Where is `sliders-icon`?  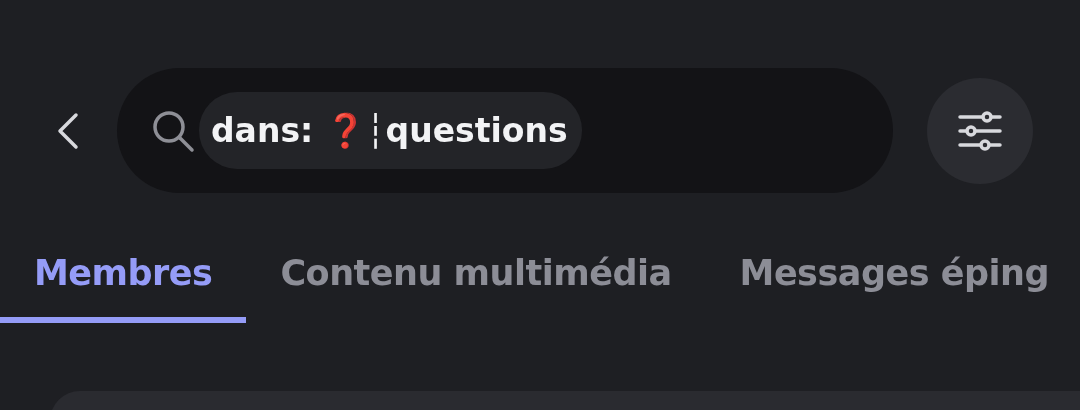 sliders-icon is located at coordinates (980, 130).